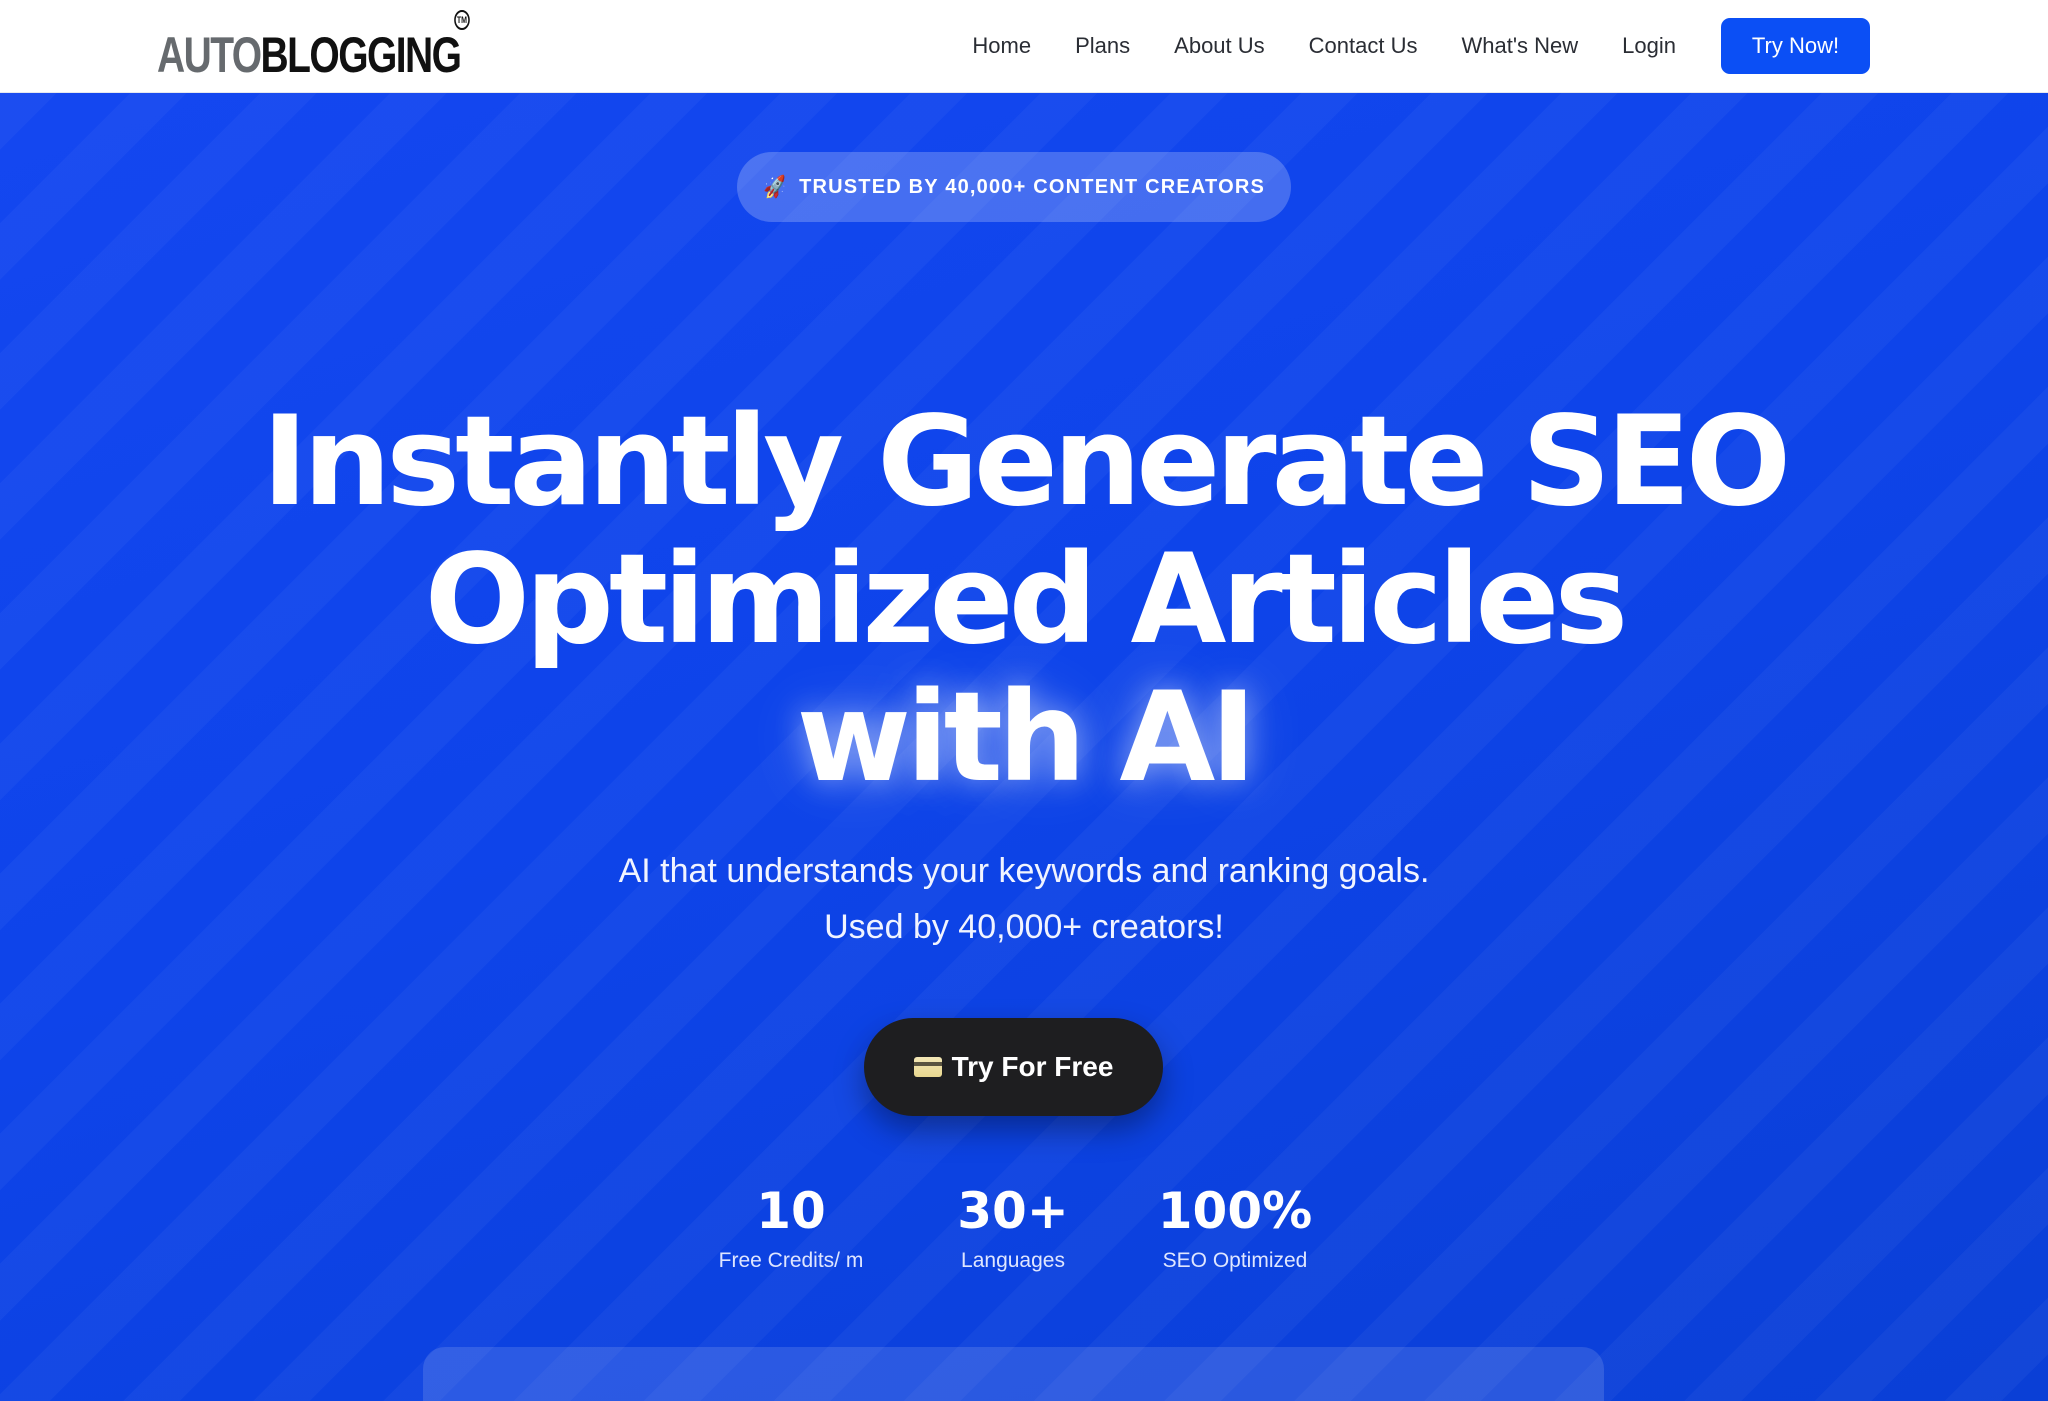 This screenshot has width=2048, height=1401. What do you see at coordinates (1219, 46) in the screenshot?
I see `nav-about-us: About Us` at bounding box center [1219, 46].